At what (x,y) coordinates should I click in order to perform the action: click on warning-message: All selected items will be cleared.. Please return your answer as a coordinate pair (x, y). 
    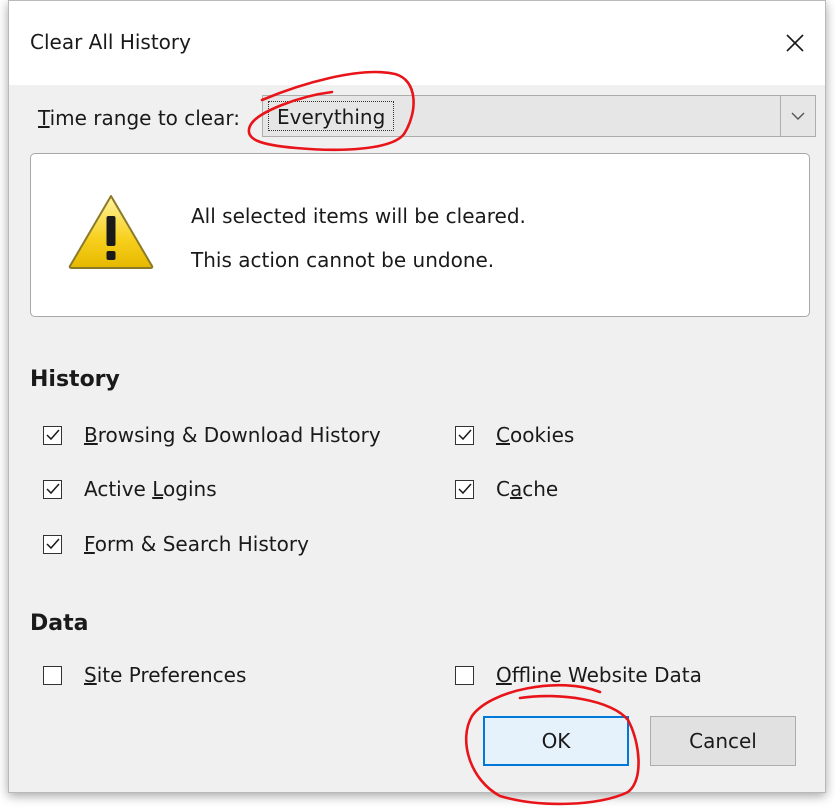
    Looking at the image, I should click on (358, 216).